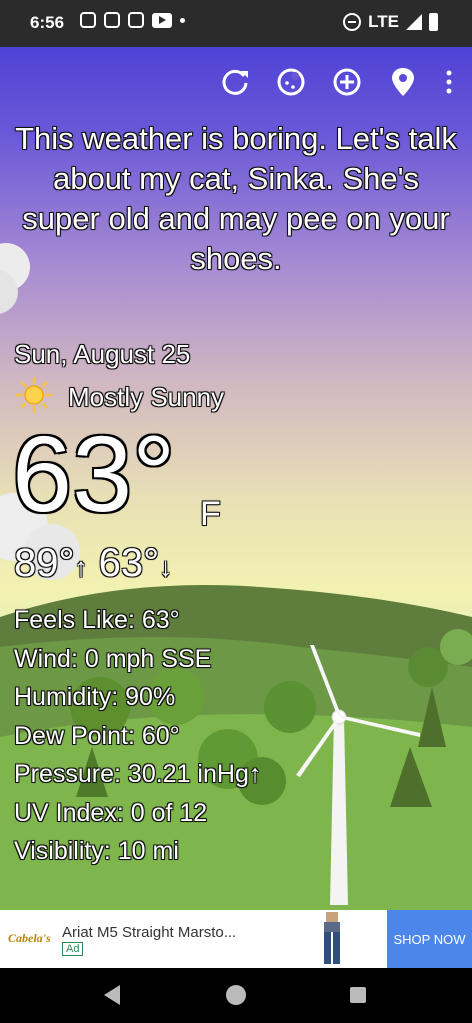 This screenshot has width=472, height=1023. I want to click on dew-point: Dew Point: 60°, so click(97, 735).